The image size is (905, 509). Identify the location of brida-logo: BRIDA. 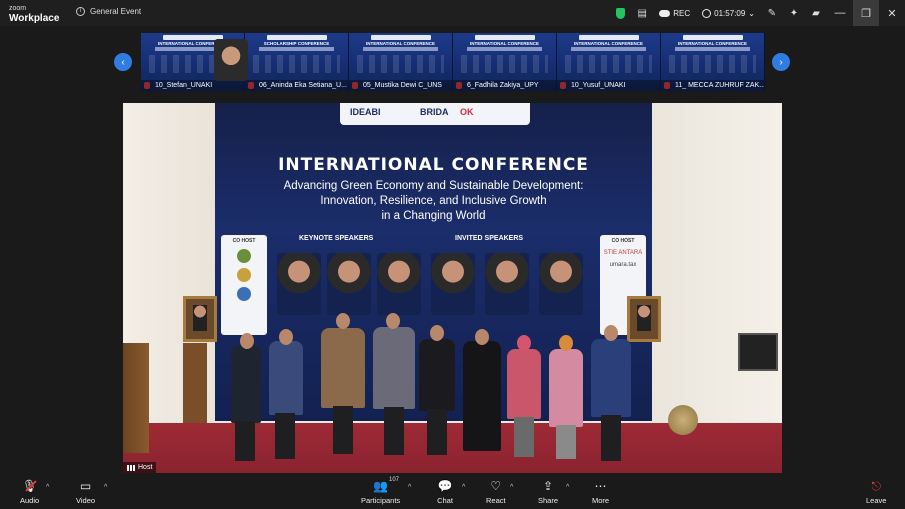
(434, 112).